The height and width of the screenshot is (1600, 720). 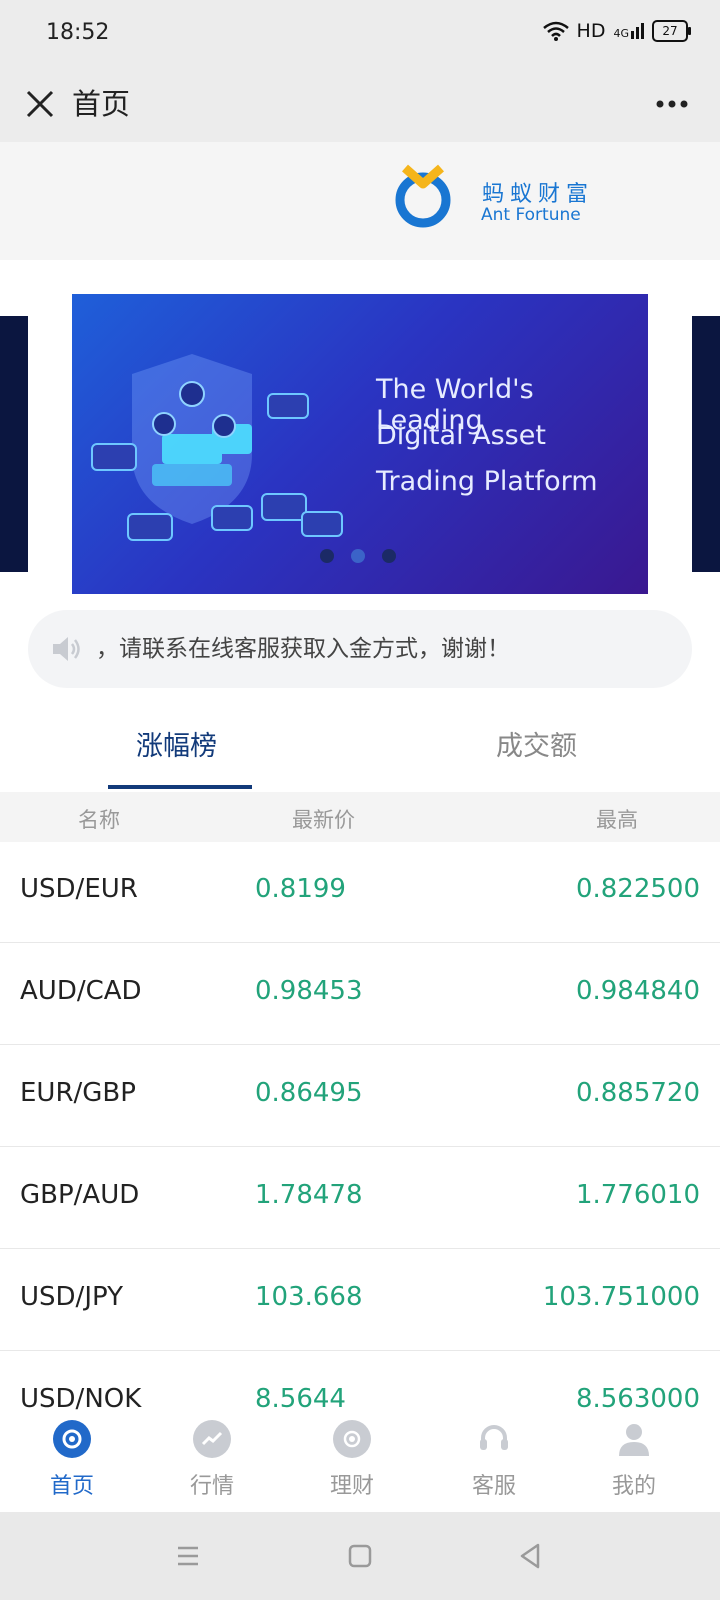 I want to click on tab-volume: 成交额, so click(x=536, y=743).